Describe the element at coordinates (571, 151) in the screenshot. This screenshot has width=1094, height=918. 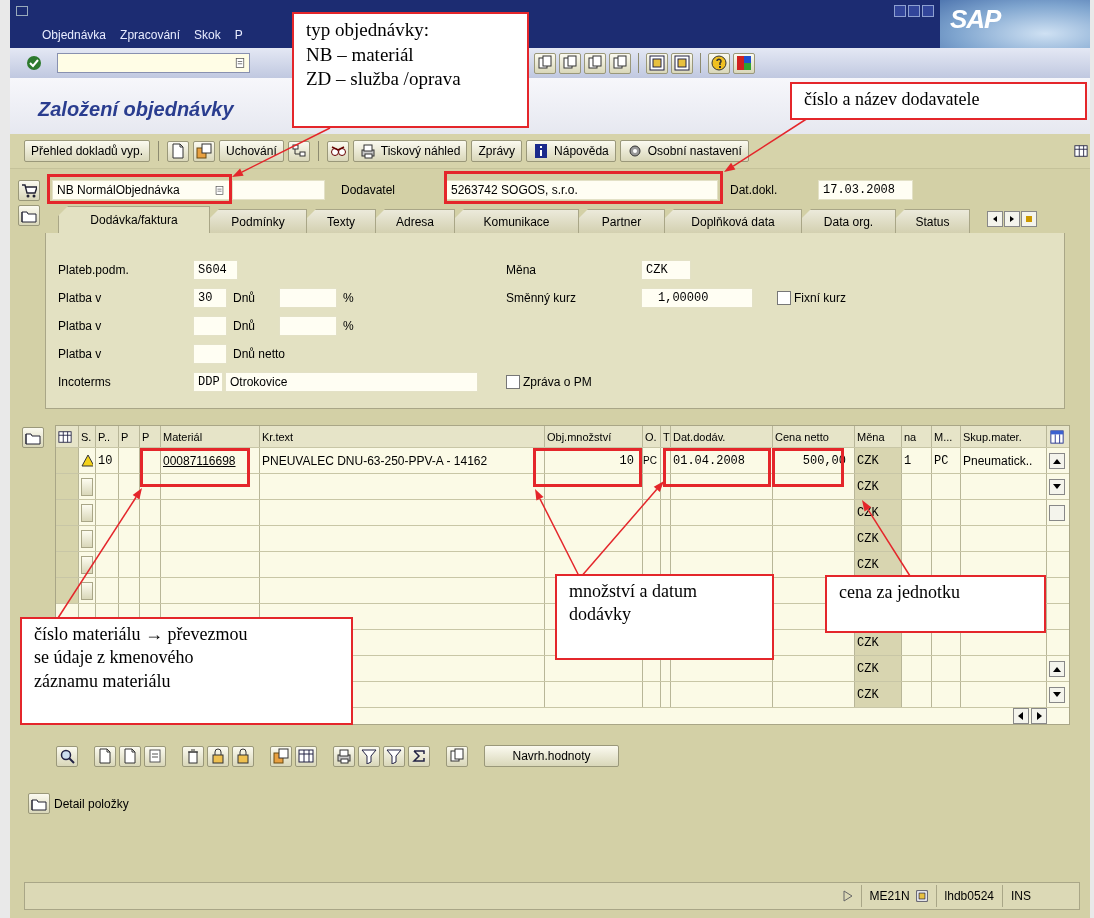
I see `toolbar-button: Nápověda` at that location.